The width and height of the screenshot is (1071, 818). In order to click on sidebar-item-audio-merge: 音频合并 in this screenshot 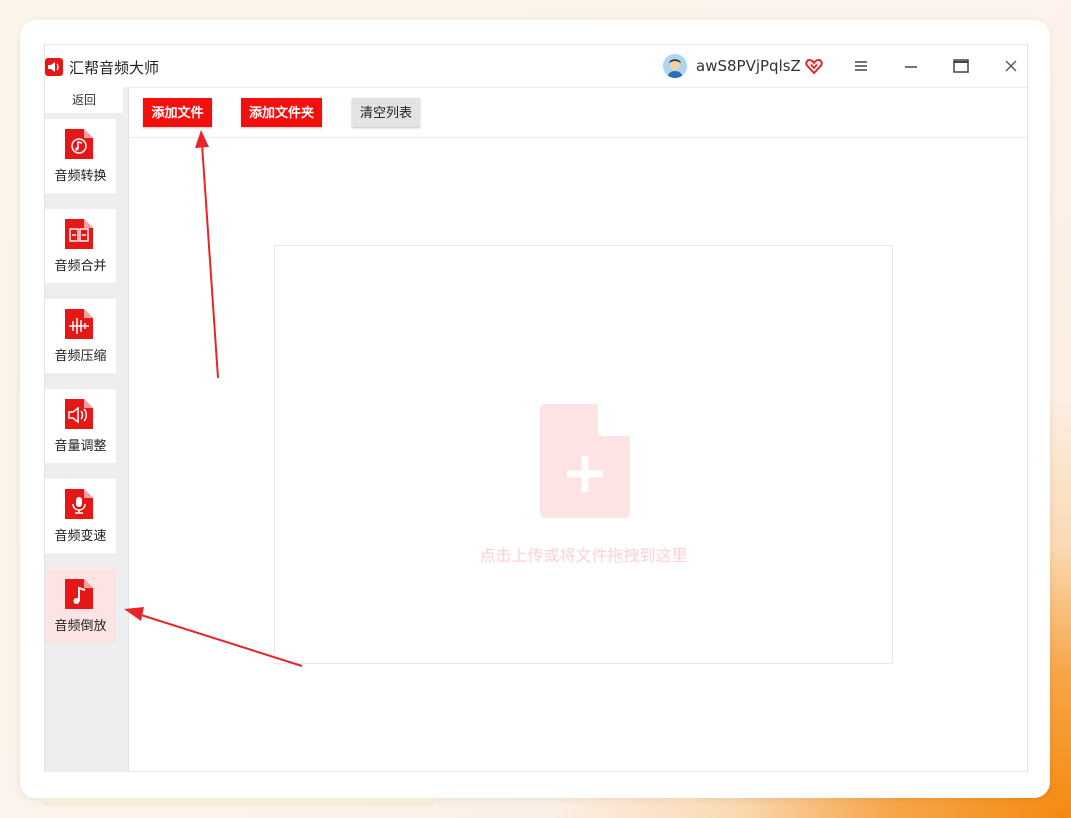, I will do `click(80, 246)`.